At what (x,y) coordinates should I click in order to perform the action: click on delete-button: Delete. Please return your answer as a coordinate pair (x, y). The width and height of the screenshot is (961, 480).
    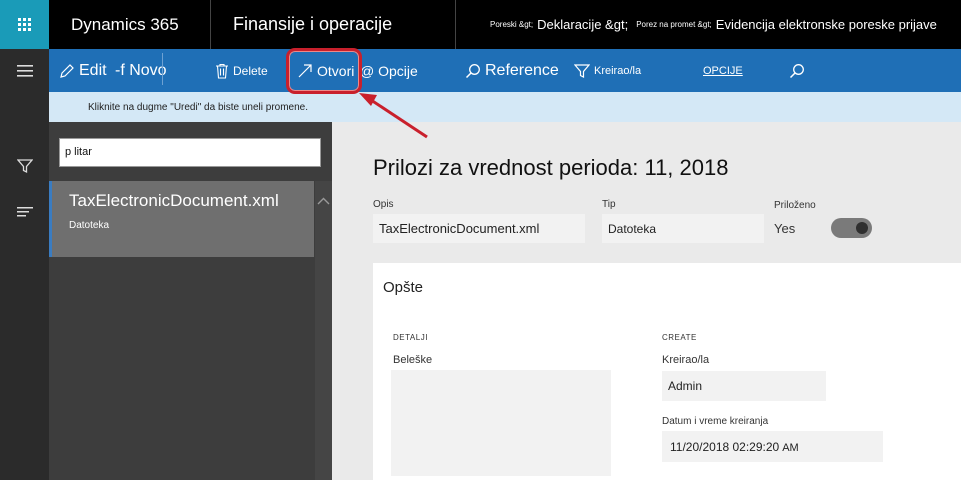
    Looking at the image, I should click on (241, 70).